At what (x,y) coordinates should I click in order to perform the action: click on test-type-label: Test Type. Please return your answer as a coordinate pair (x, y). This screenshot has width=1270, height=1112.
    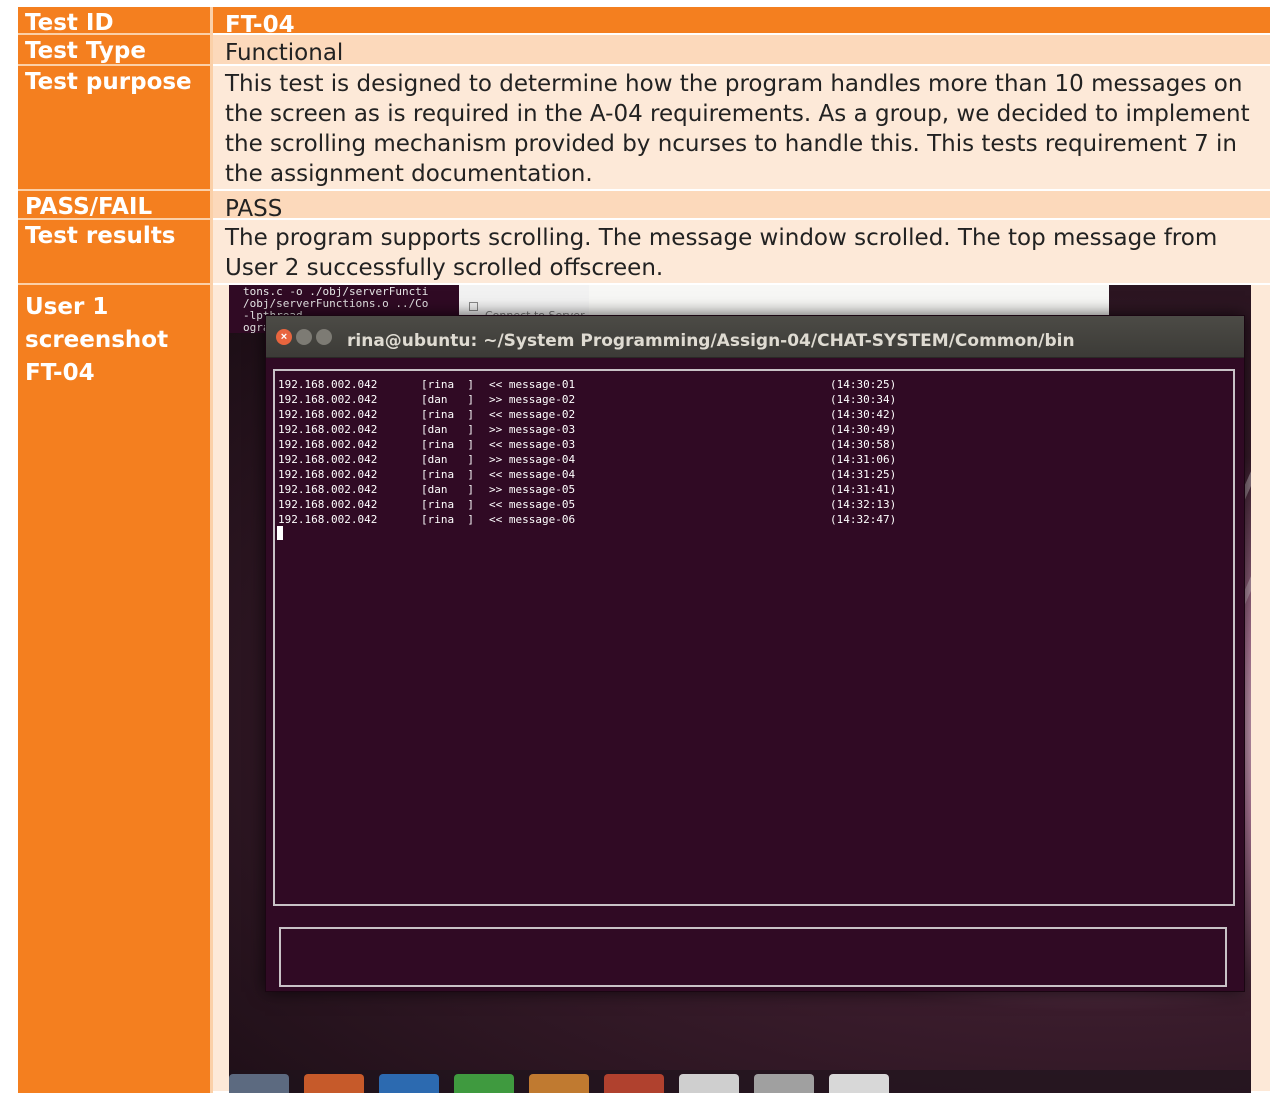
    Looking at the image, I should click on (115, 50).